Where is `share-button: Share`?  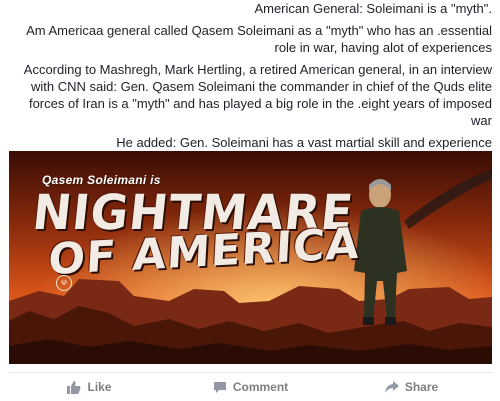
share-button: Share is located at coordinates (411, 387).